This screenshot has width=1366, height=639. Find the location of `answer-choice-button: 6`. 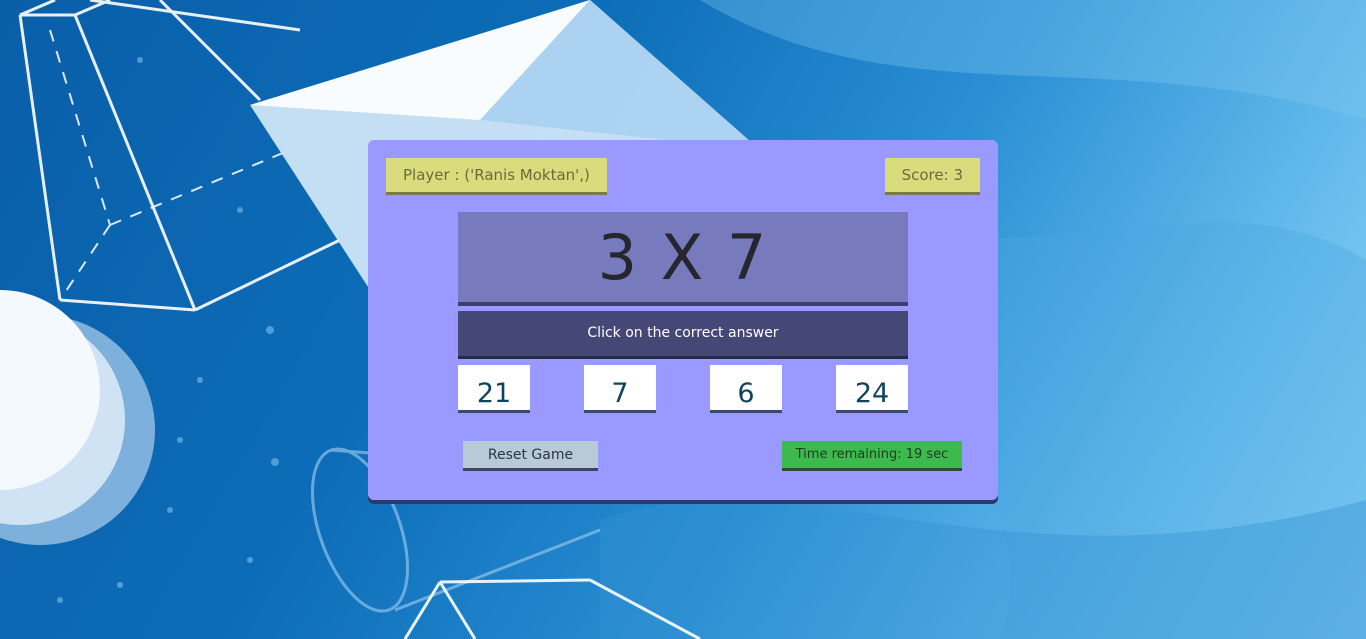

answer-choice-button: 6 is located at coordinates (746, 387).